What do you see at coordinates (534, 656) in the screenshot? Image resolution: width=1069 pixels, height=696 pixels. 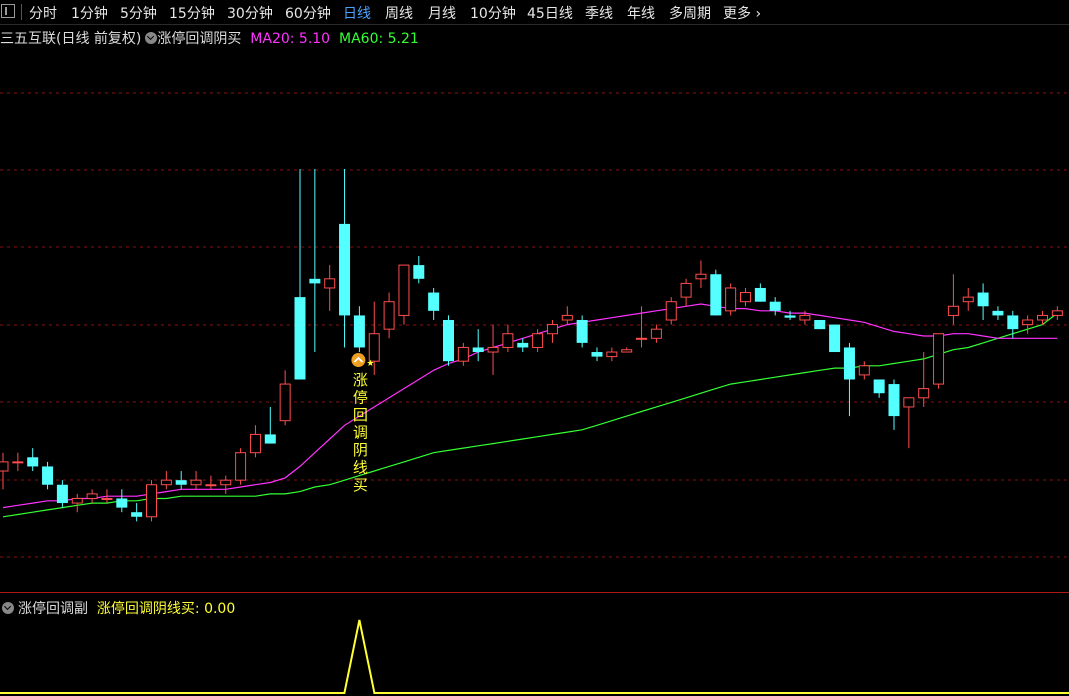 I see `sub-signal-line` at bounding box center [534, 656].